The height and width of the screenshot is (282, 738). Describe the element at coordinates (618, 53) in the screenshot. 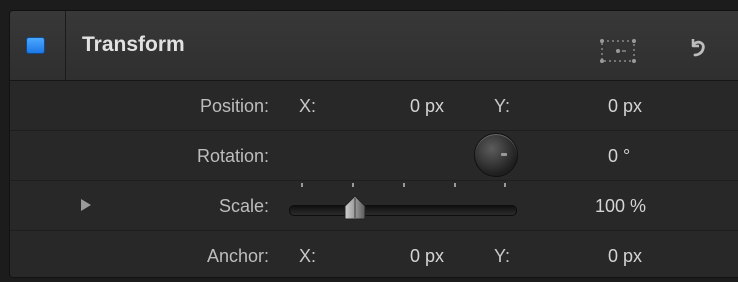

I see `onscreen-controls-icon` at that location.